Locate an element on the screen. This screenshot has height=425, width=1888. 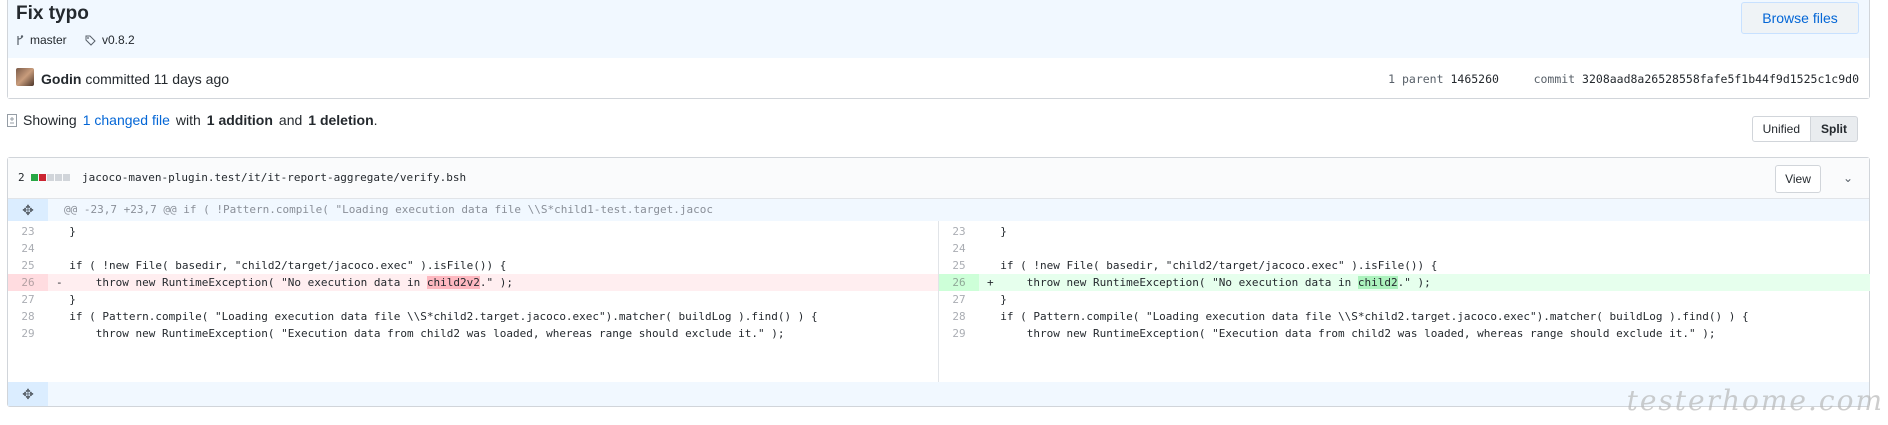
branch-icon is located at coordinates (20, 39).